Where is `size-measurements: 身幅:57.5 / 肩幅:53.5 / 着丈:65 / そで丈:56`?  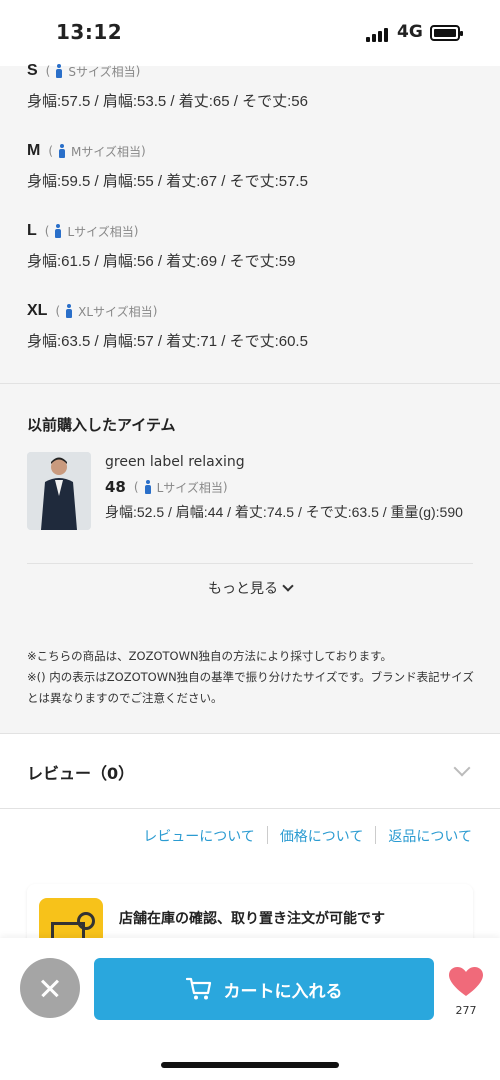 size-measurements: 身幅:57.5 / 肩幅:53.5 / 着丈:65 / そで丈:56 is located at coordinates (167, 101).